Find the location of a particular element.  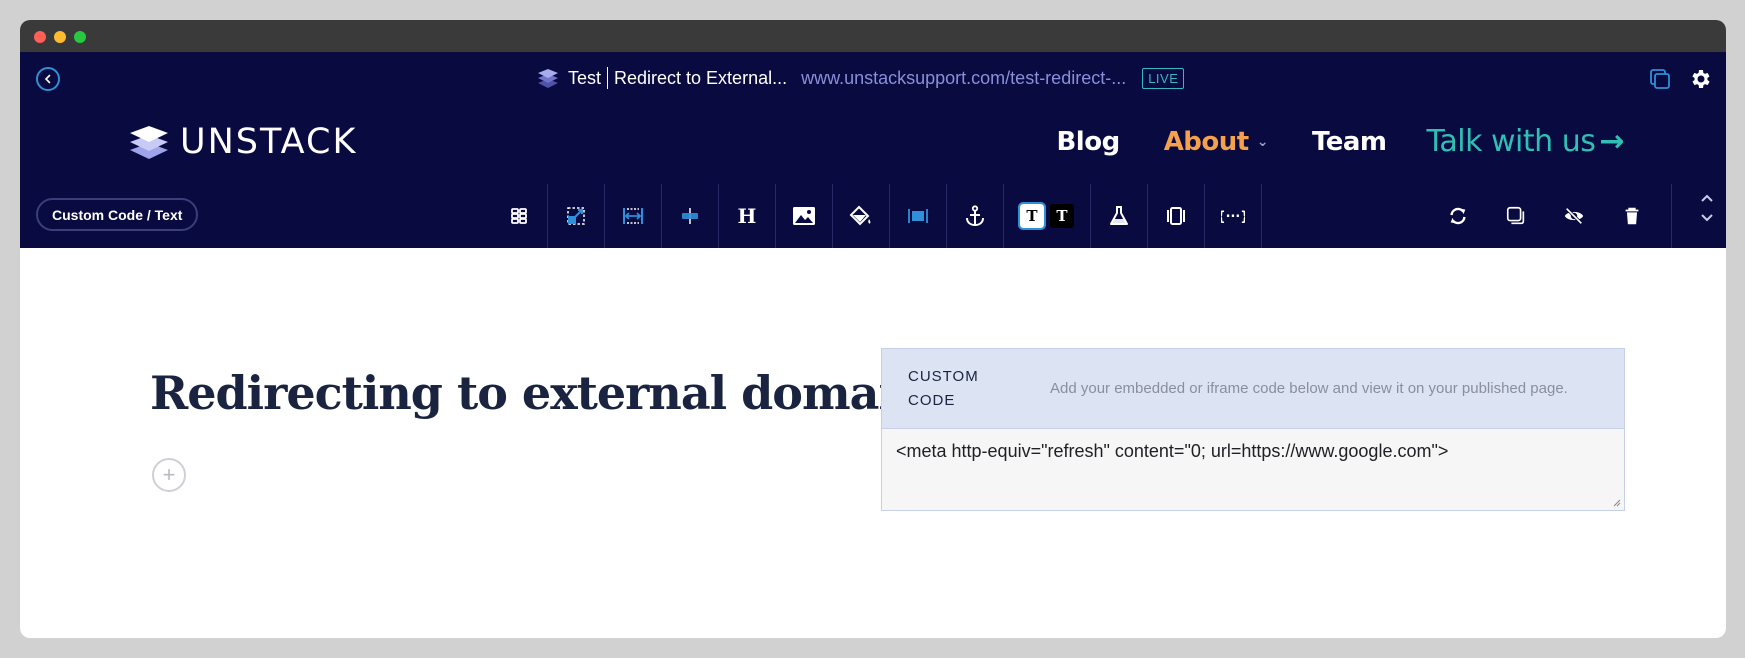

custom-code-label-line1: CUSTOM is located at coordinates (943, 376).